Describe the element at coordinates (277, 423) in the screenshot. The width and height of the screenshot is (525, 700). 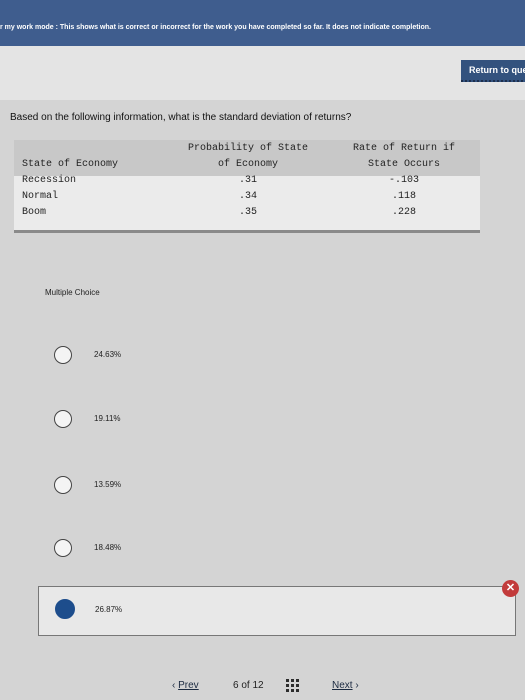
I see `choice-option-2: 19.11%` at that location.